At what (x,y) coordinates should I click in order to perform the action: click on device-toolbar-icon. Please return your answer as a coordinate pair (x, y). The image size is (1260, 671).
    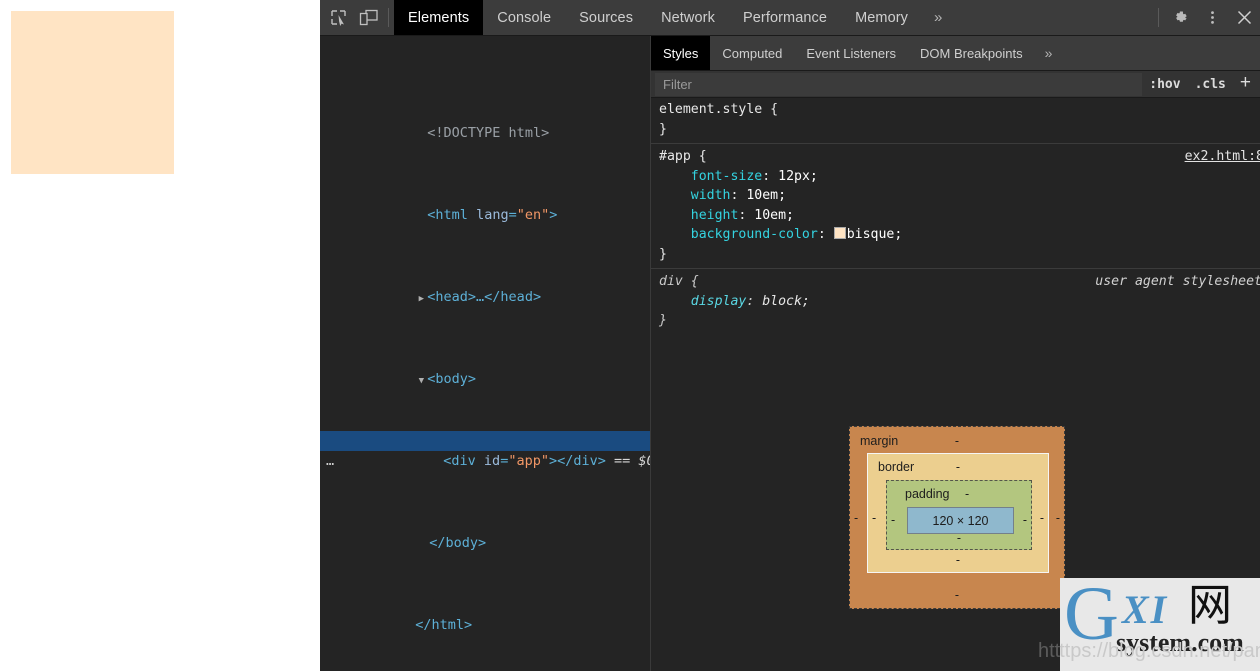
    Looking at the image, I should click on (368, 17).